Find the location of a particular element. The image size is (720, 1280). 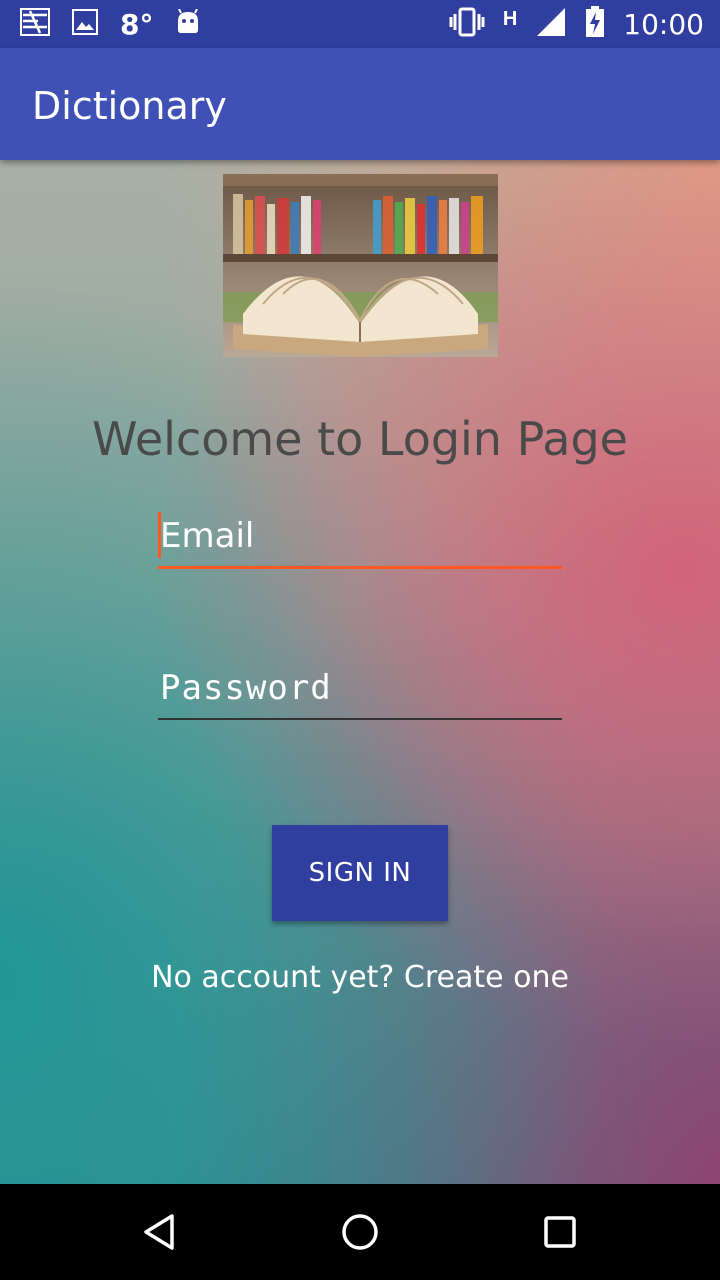

notification-icon is located at coordinates (35, 24).